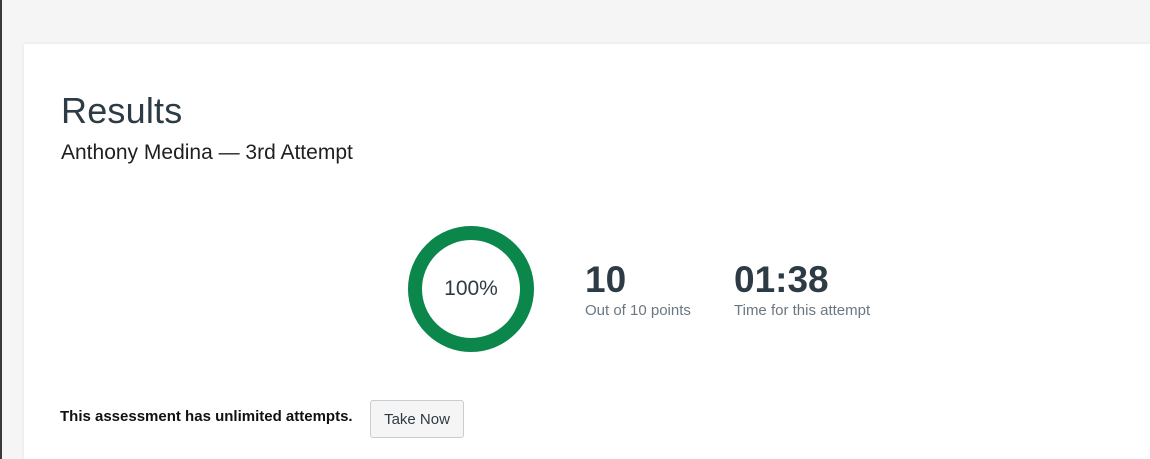 This screenshot has height=459, width=1150. I want to click on window-edge, so click(1, 229).